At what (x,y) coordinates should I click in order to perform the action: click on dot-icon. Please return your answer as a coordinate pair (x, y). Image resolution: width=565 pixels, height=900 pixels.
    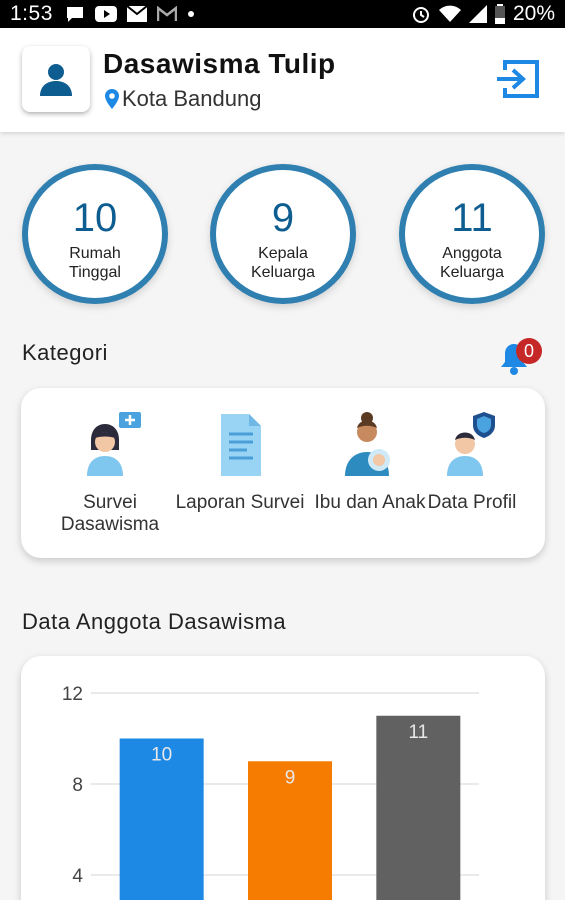
    Looking at the image, I should click on (191, 14).